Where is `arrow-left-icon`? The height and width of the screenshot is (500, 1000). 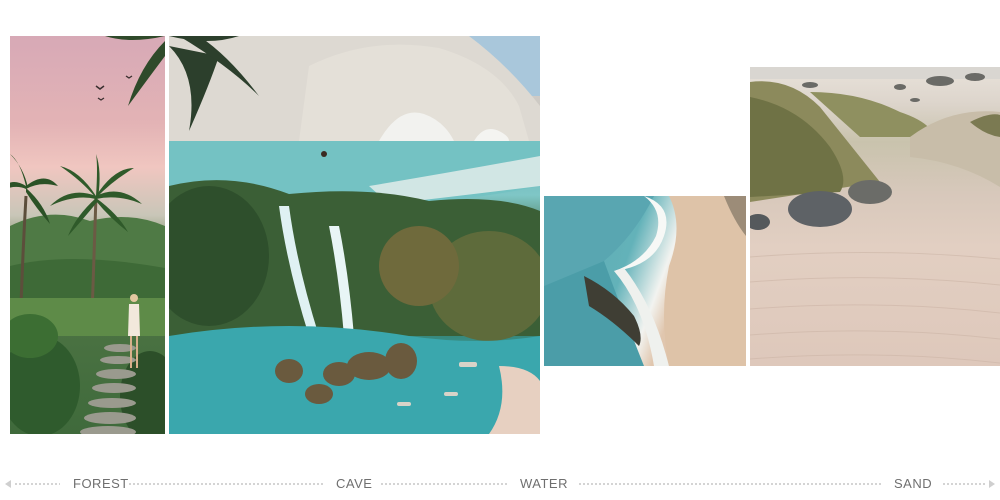
arrow-left-icon is located at coordinates (8, 484).